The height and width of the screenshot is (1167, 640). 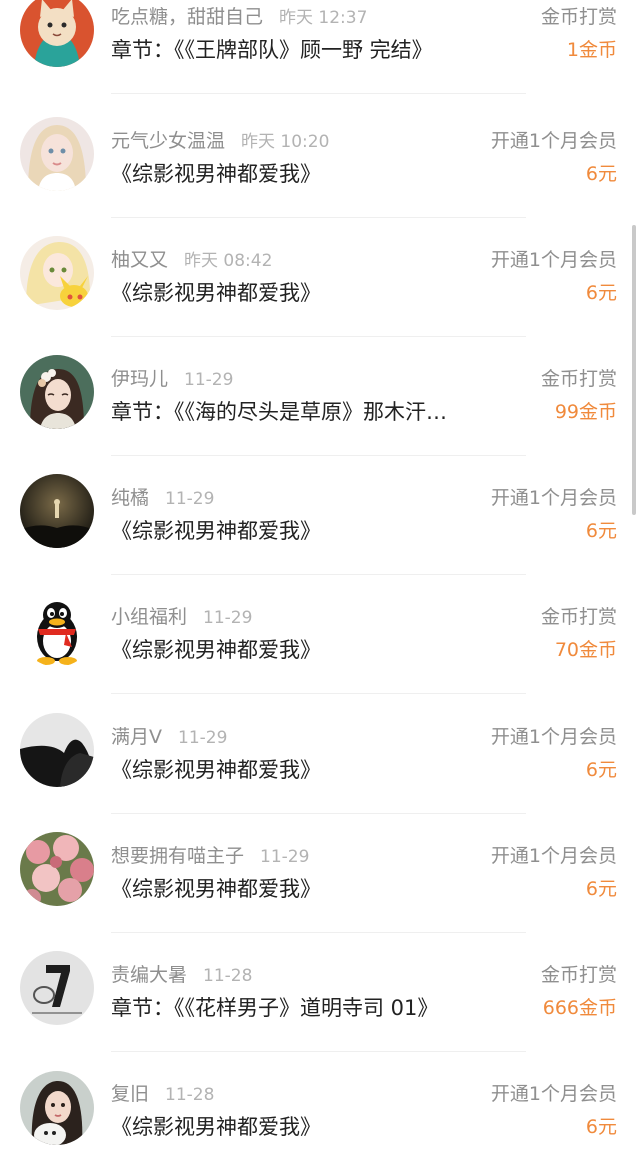 I want to click on user-meta: 柚又又 昨天 08:42, so click(x=191, y=260).